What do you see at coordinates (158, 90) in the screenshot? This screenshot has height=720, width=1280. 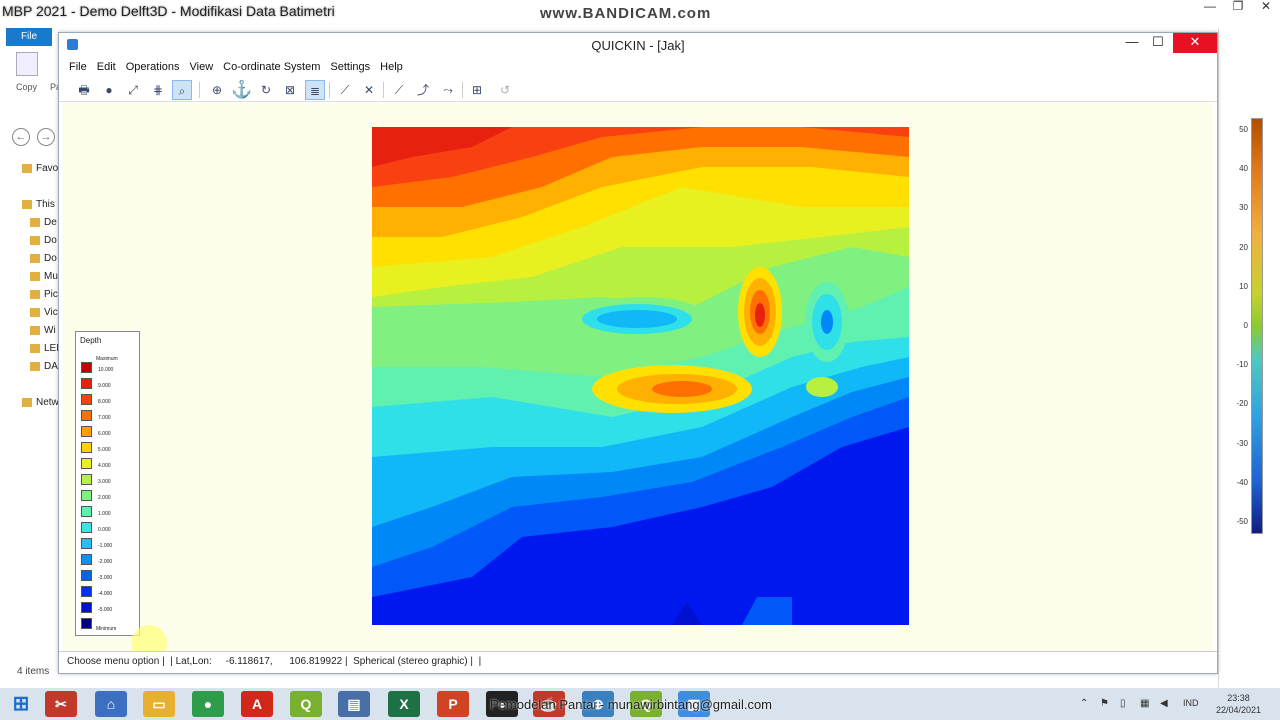 I see `grid-icon: ⋕` at bounding box center [158, 90].